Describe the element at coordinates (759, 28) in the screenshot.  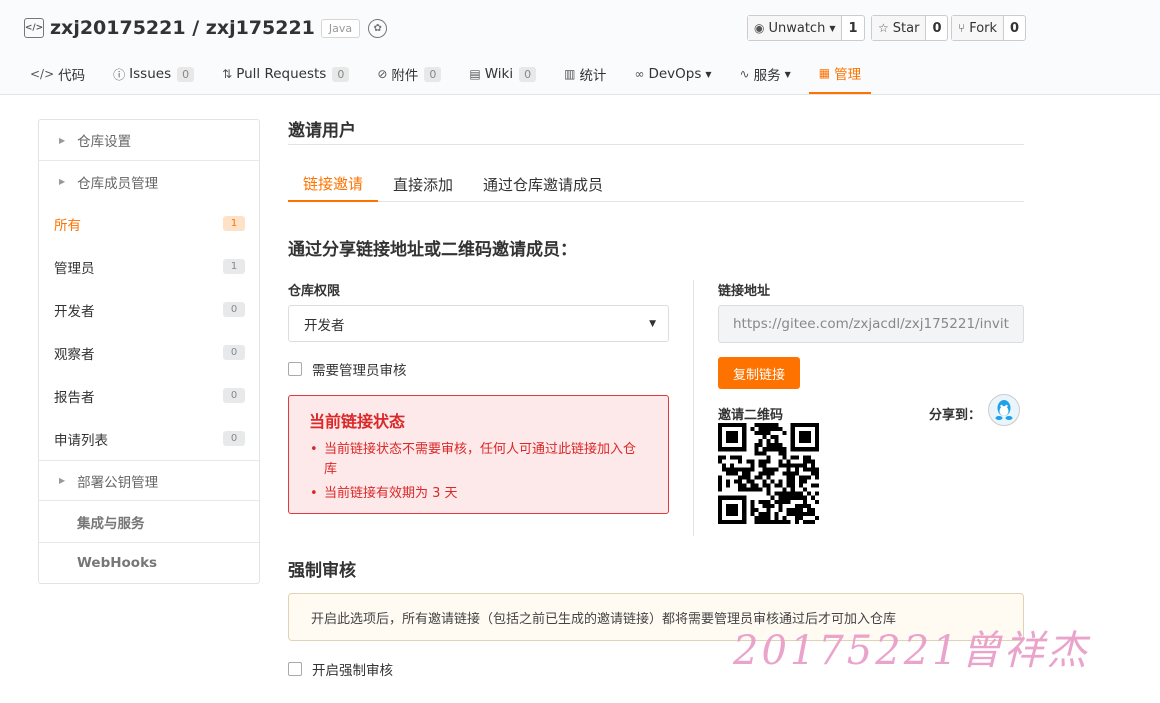
I see `eye-icon: ◉` at that location.